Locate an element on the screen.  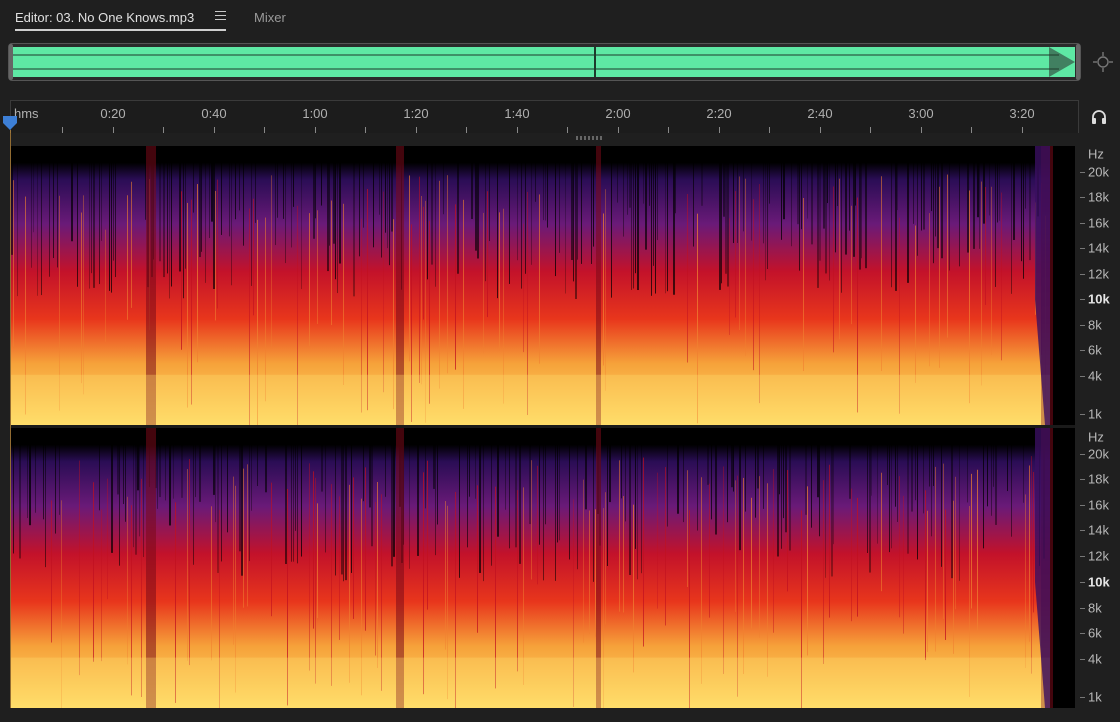
ruler-label: 2:00 is located at coordinates (618, 113).